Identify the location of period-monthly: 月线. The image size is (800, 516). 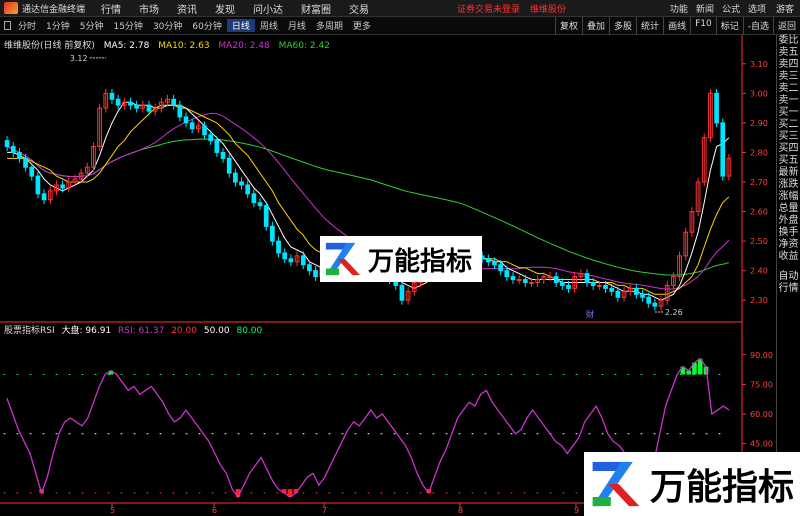
(297, 25).